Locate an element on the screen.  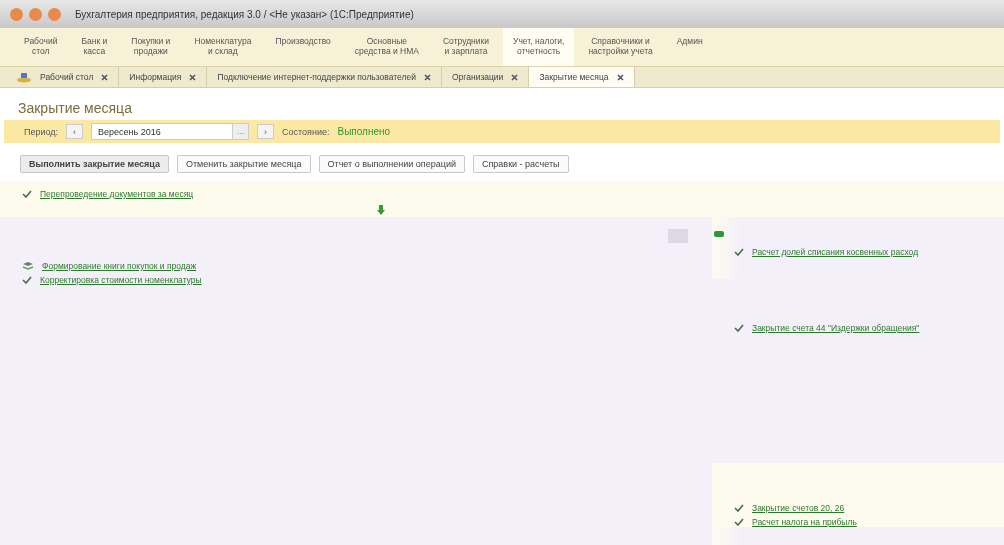
action-button: Выполнить закрытие месяца is located at coordinates (94, 164).